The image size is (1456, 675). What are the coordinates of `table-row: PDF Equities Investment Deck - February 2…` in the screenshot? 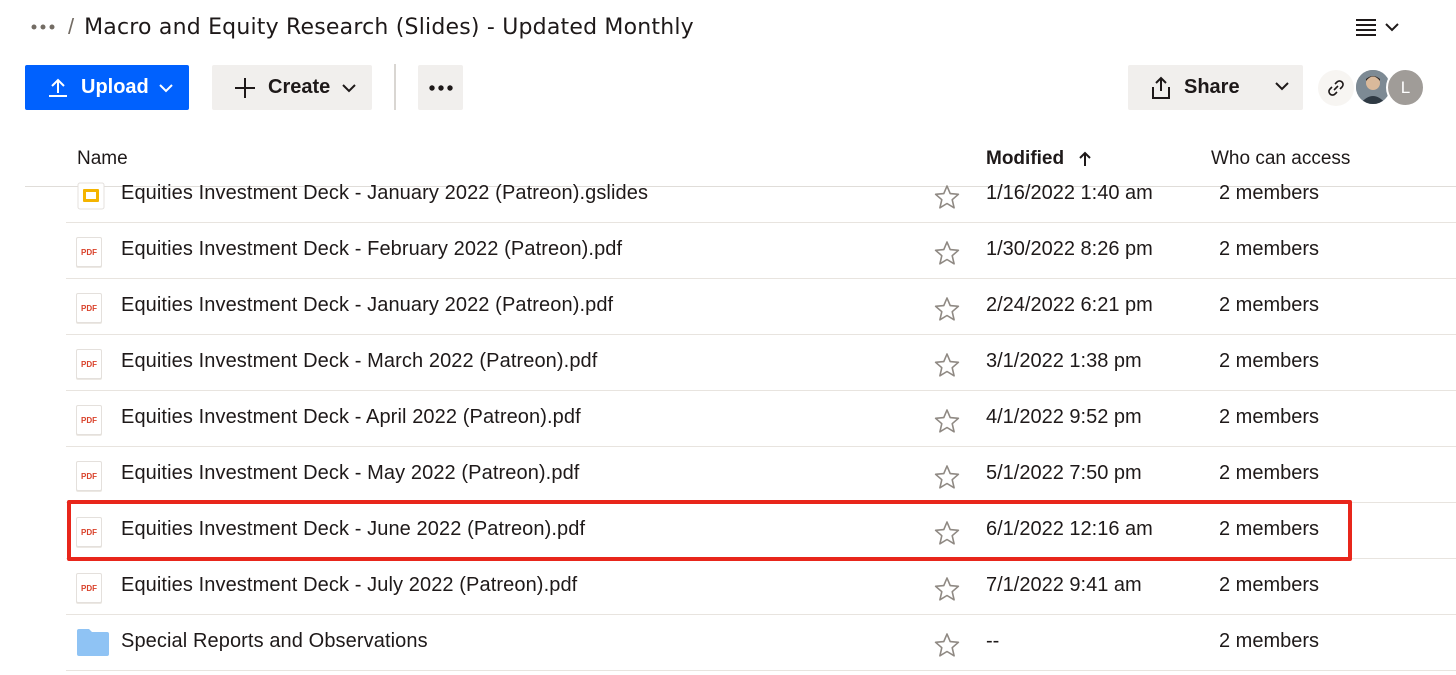 It's located at (761, 251).